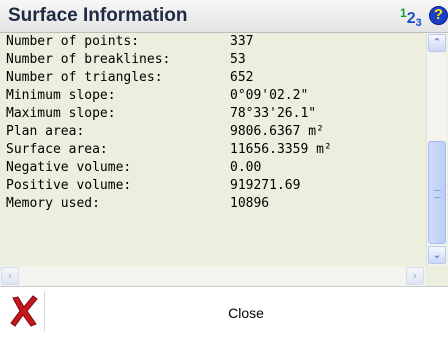 The image size is (448, 339). Describe the element at coordinates (84, 77) in the screenshot. I see `info-label: Number of triangles:` at that location.